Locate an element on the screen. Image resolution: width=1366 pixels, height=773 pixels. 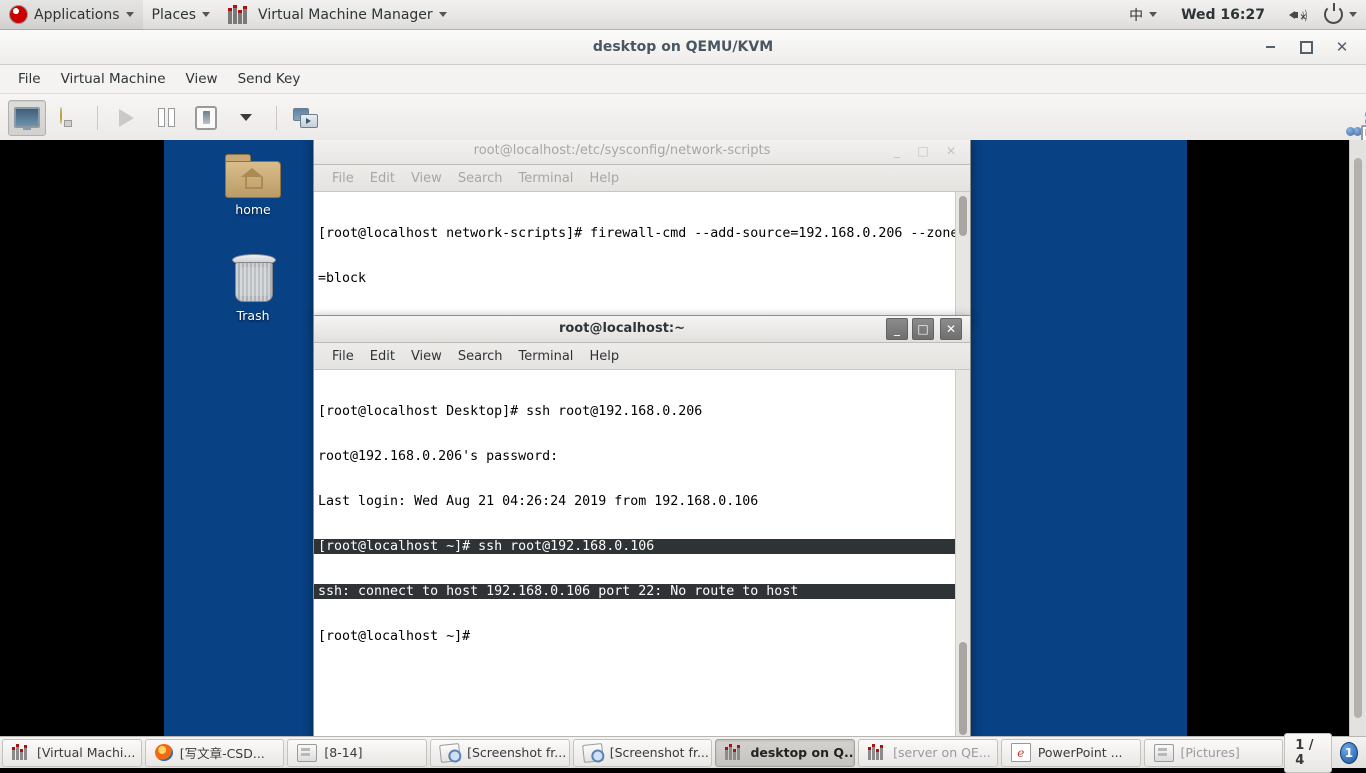
redhat-logo-icon is located at coordinates (18, 14).